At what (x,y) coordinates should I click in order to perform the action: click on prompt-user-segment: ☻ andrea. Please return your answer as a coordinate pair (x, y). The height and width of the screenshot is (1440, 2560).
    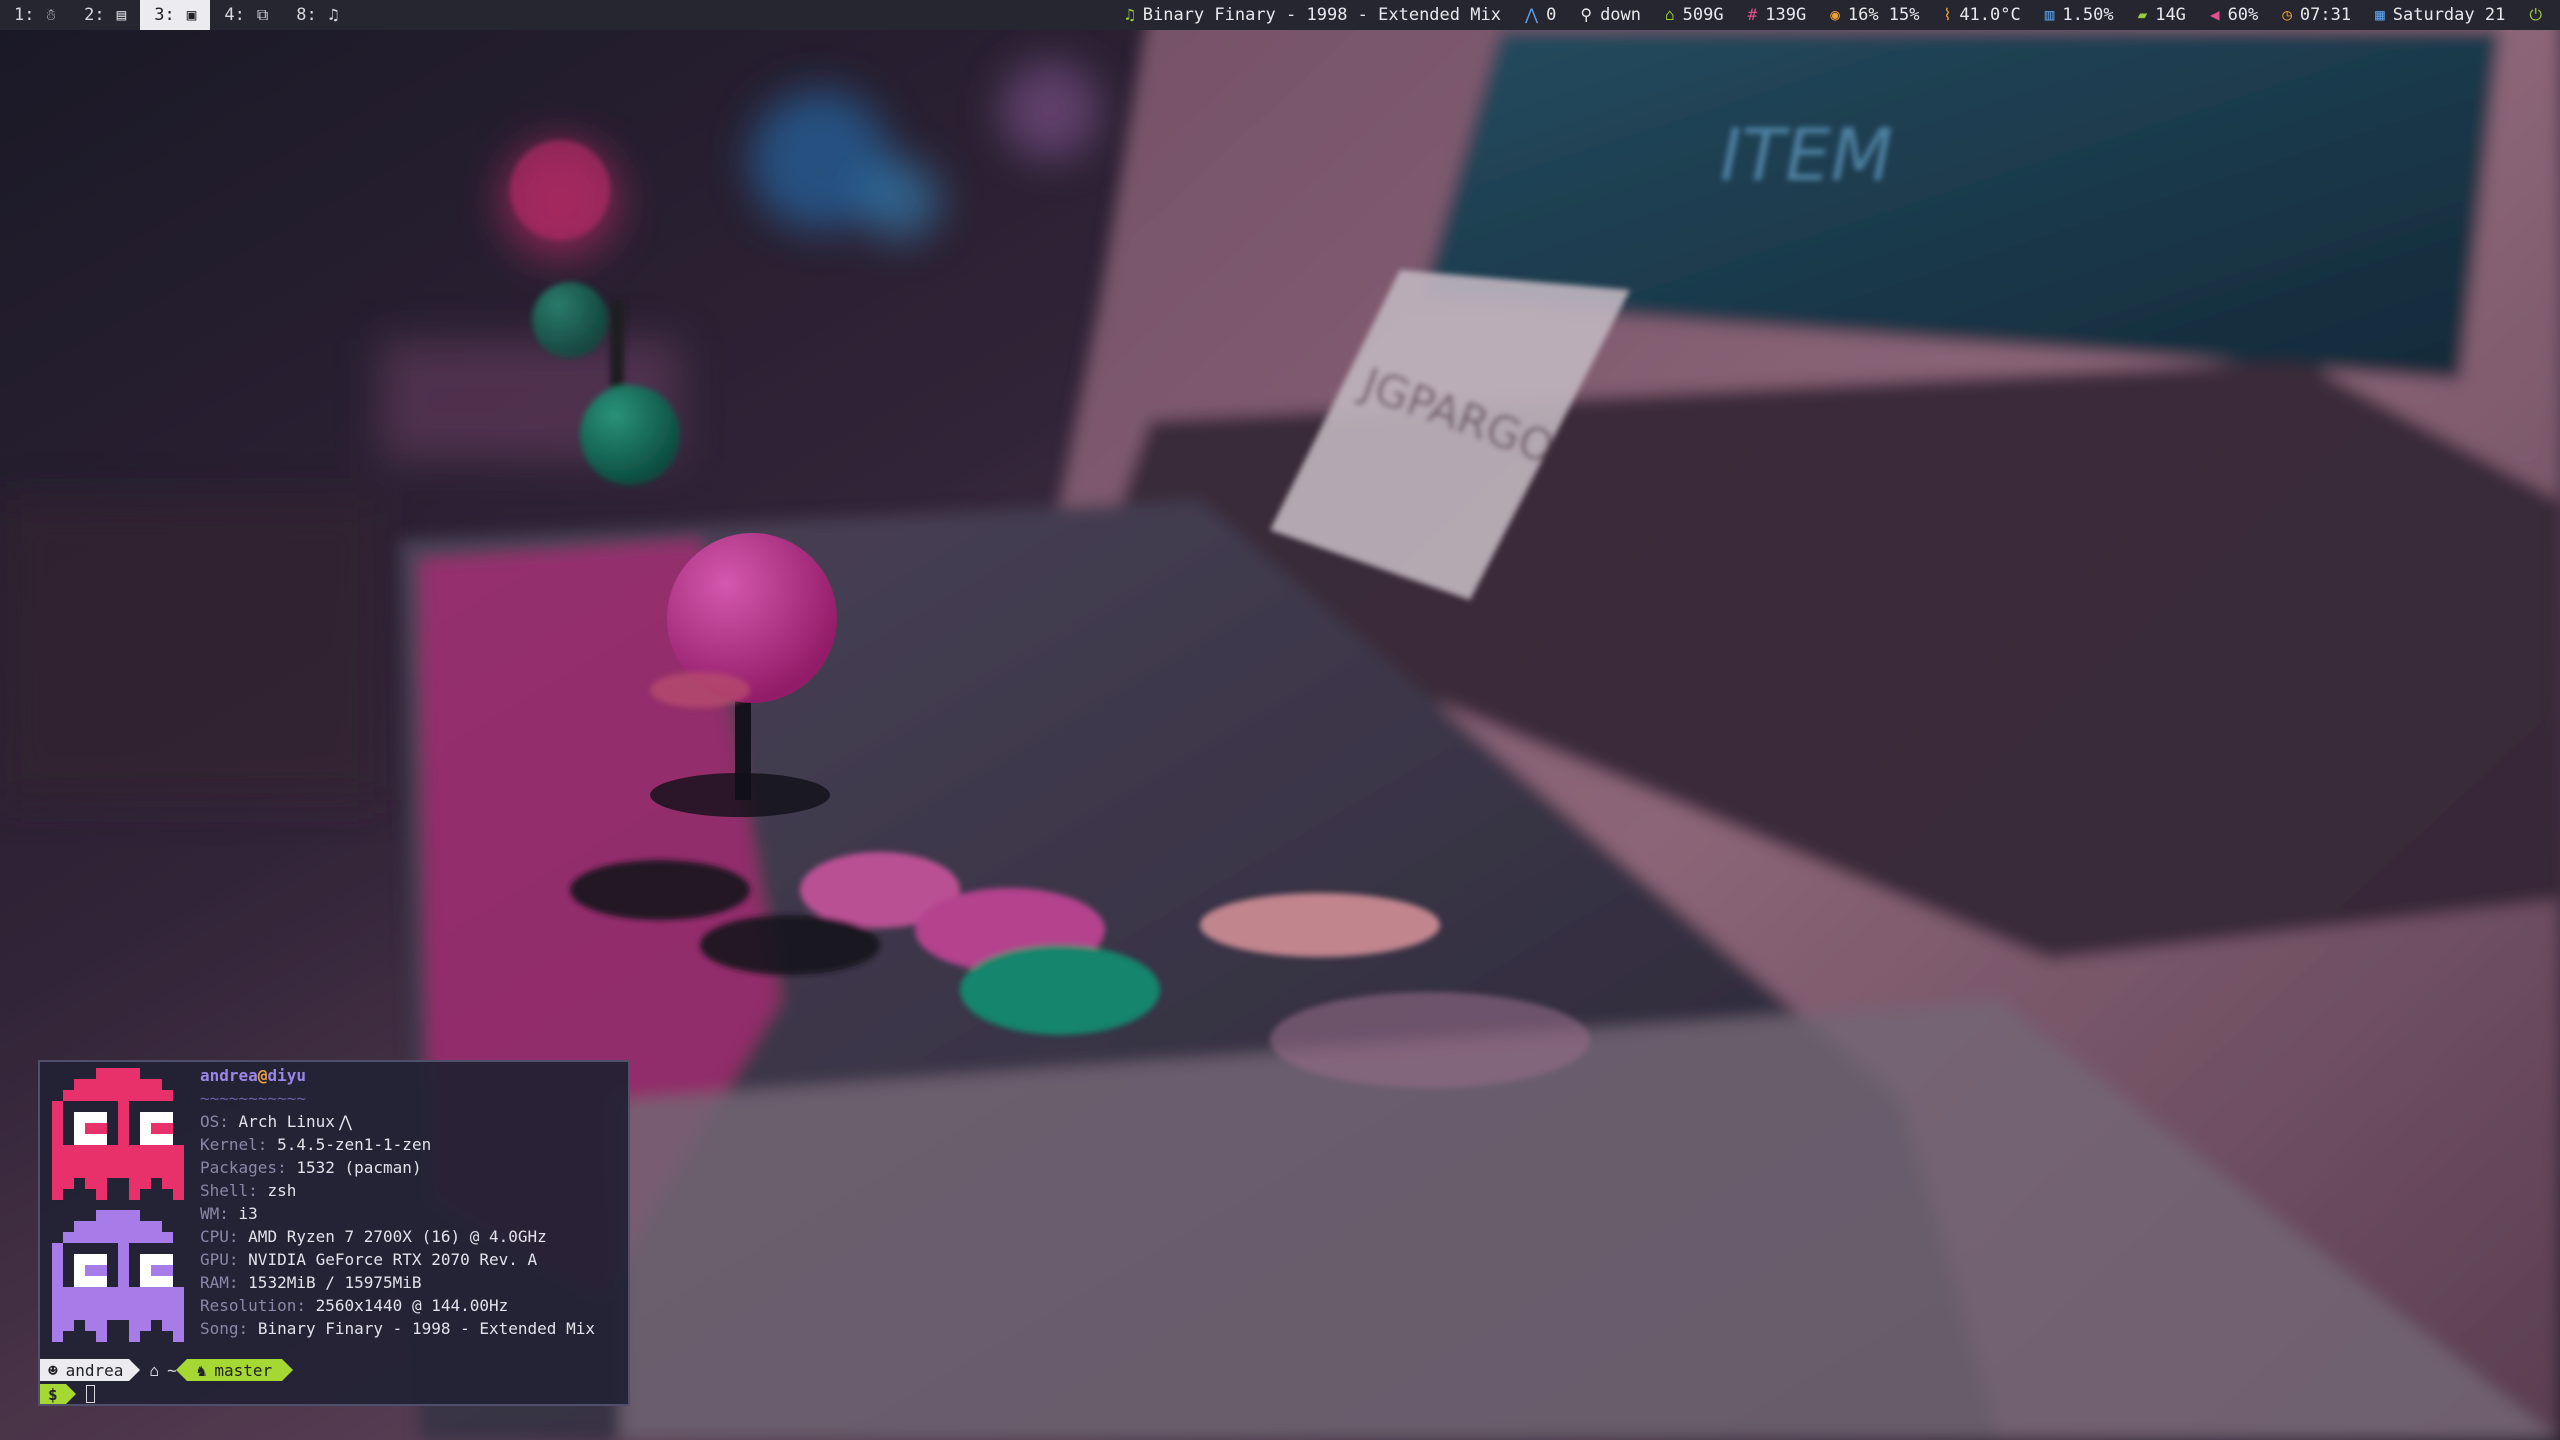
    Looking at the image, I should click on (90, 1370).